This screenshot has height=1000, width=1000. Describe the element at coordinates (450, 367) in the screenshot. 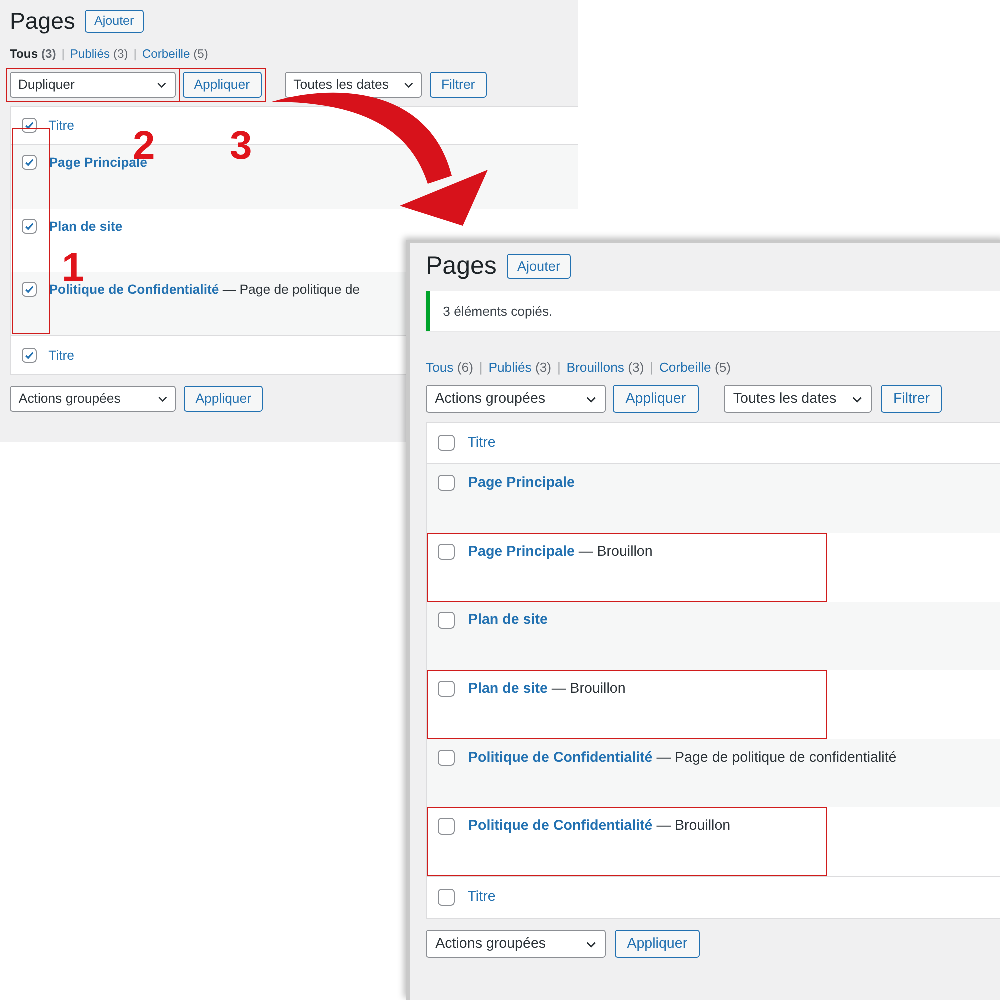

I see `view-filter-link: Tous (6)` at that location.